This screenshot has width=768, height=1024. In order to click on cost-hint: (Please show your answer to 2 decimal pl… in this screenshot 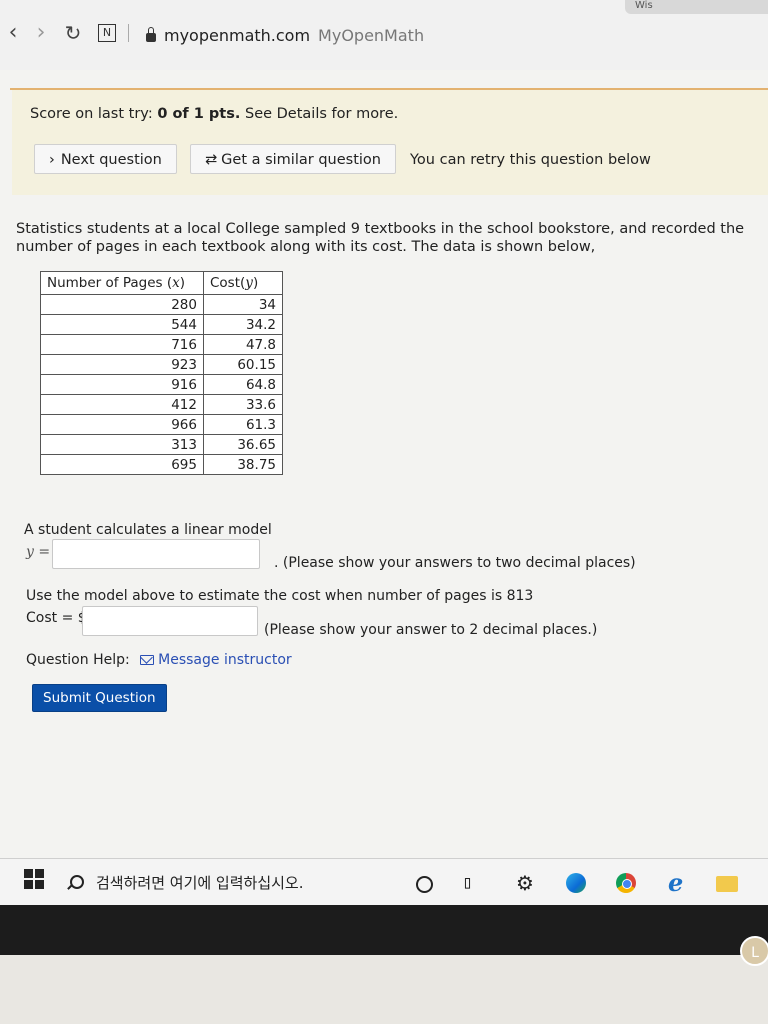, I will do `click(431, 630)`.